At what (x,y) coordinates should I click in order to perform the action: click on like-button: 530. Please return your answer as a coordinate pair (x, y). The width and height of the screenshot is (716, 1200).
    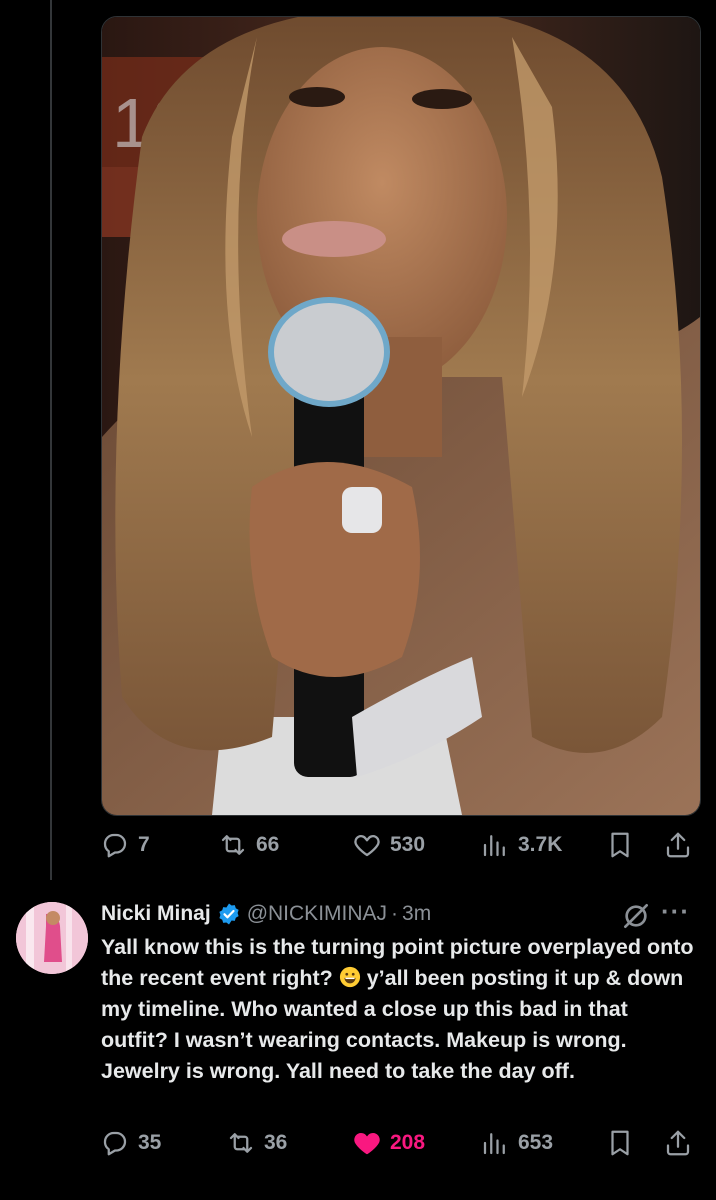
    Looking at the image, I should click on (388, 845).